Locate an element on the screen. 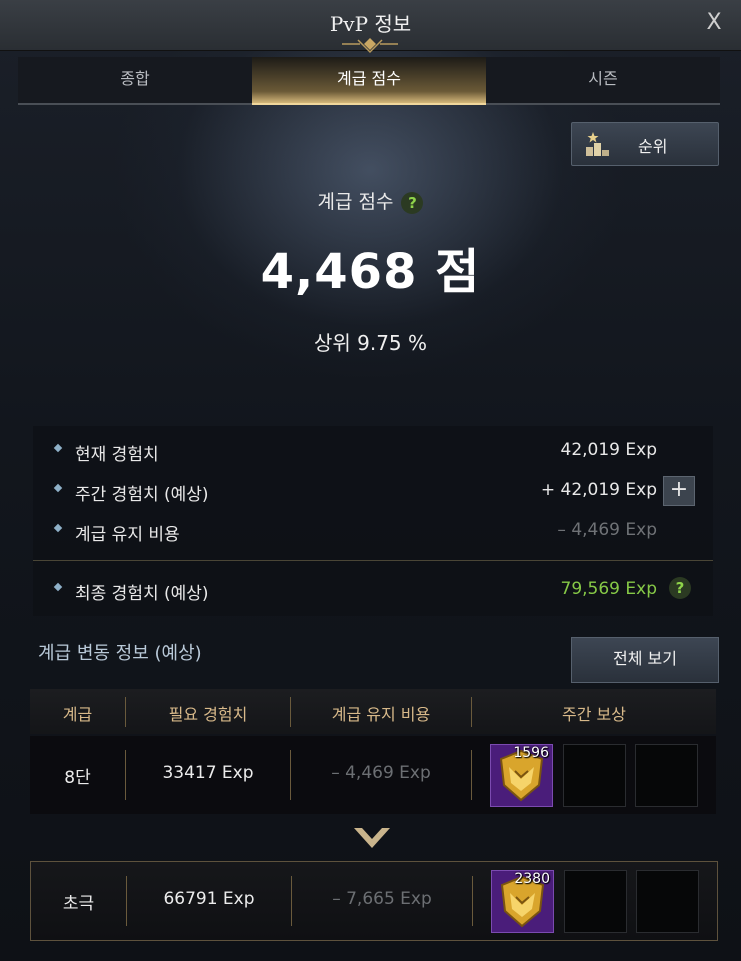 The height and width of the screenshot is (961, 741). reward-slot: 1596 is located at coordinates (521, 775).